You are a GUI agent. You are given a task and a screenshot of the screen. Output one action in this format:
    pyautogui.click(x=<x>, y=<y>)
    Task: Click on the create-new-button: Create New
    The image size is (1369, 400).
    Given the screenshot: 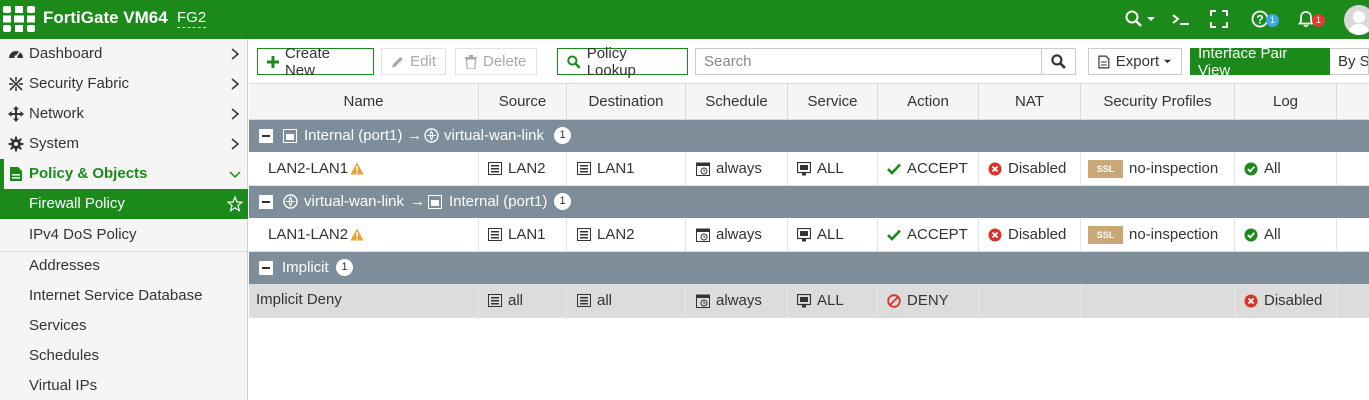 What is the action you would take?
    pyautogui.click(x=315, y=62)
    